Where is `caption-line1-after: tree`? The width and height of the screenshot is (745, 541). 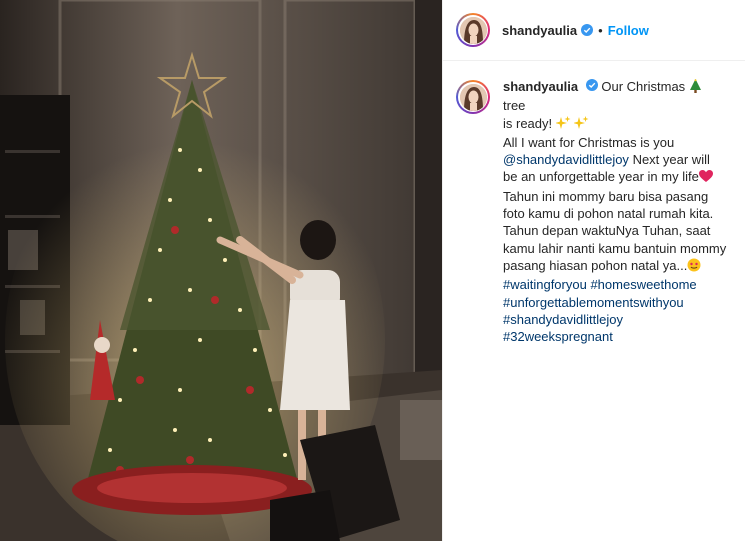
caption-line1-after: tree is located at coordinates (514, 106).